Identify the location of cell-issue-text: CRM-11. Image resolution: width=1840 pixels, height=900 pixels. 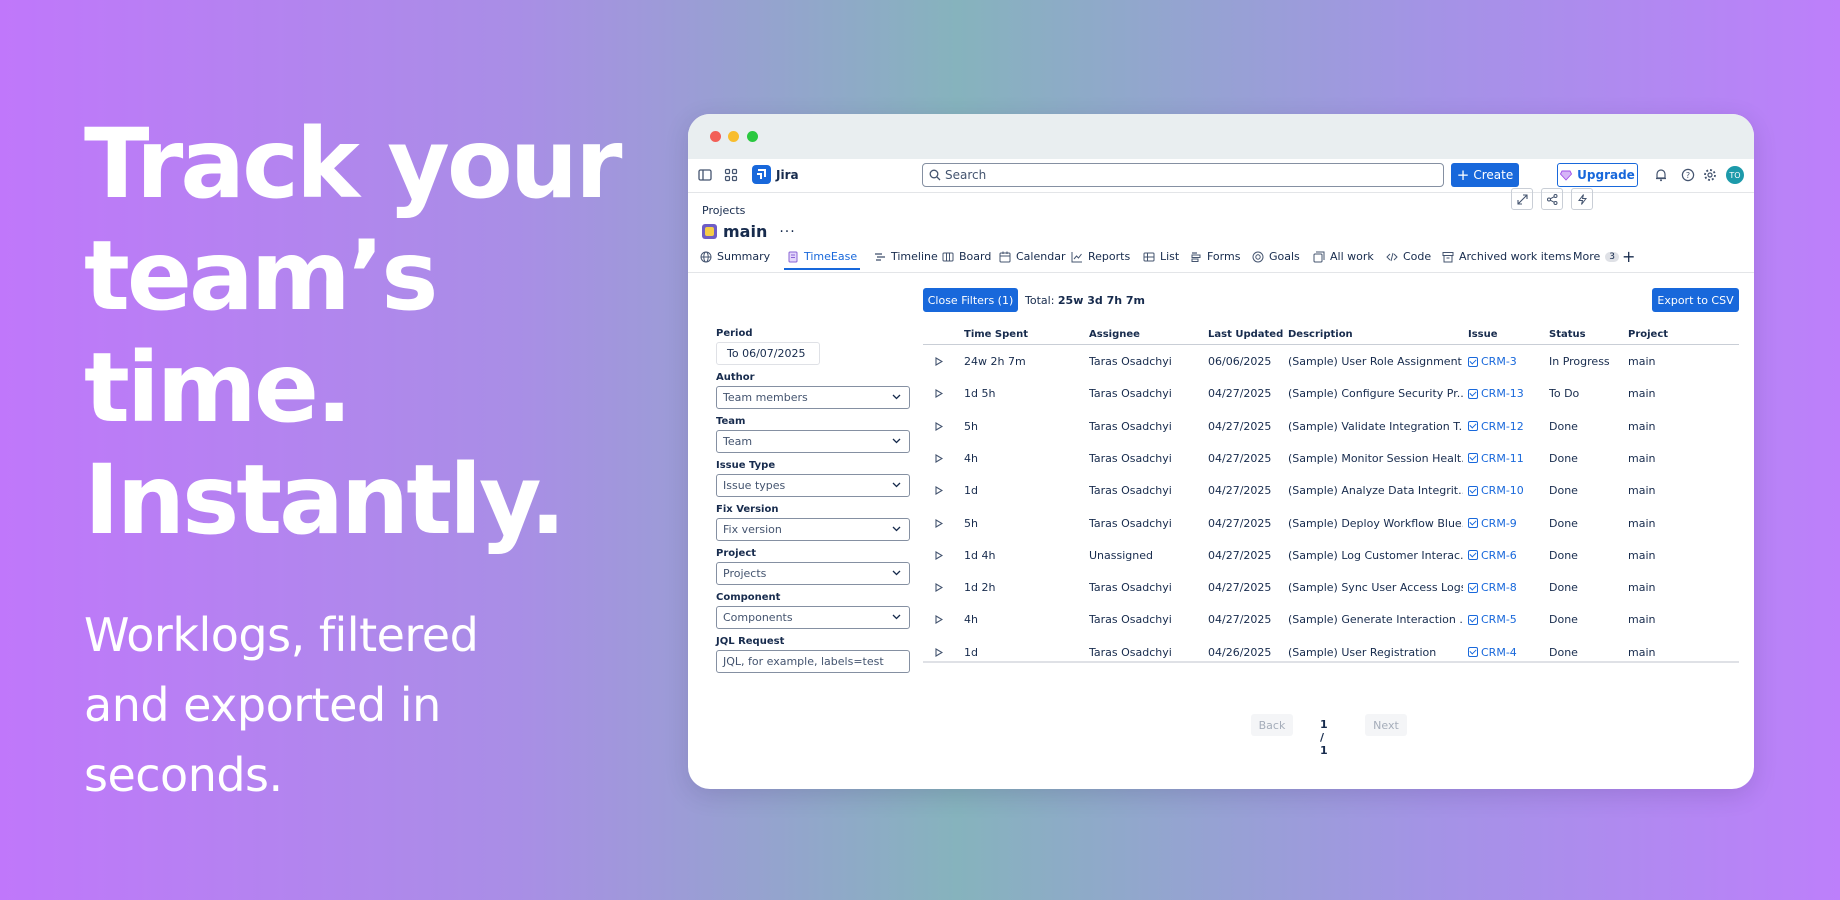
(1502, 458).